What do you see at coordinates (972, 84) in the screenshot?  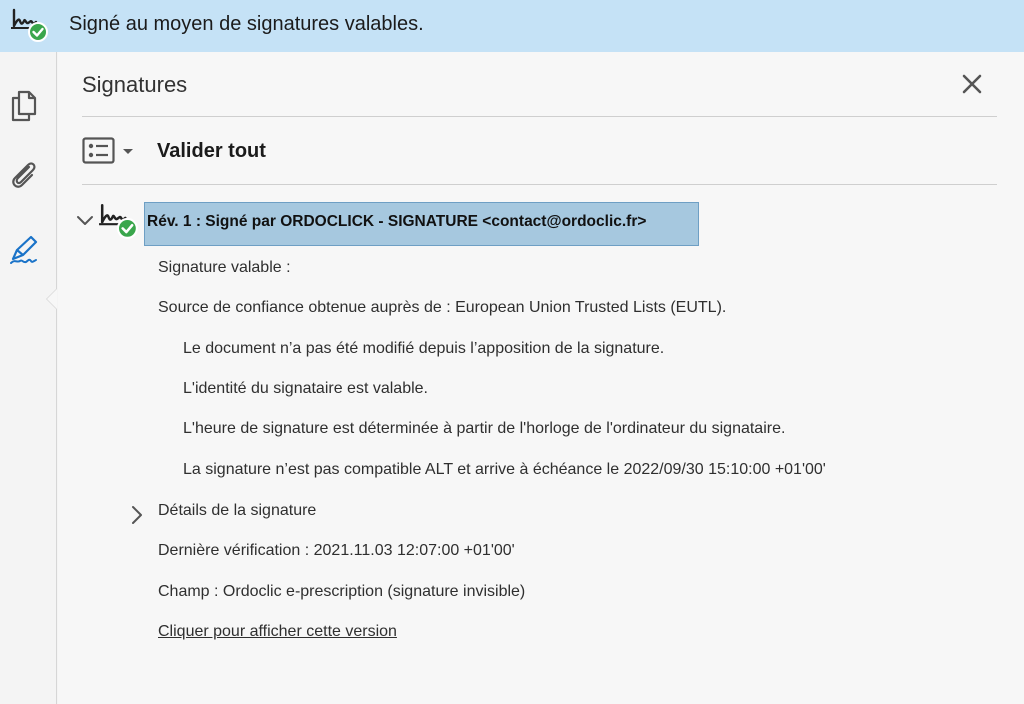 I see `close-icon` at bounding box center [972, 84].